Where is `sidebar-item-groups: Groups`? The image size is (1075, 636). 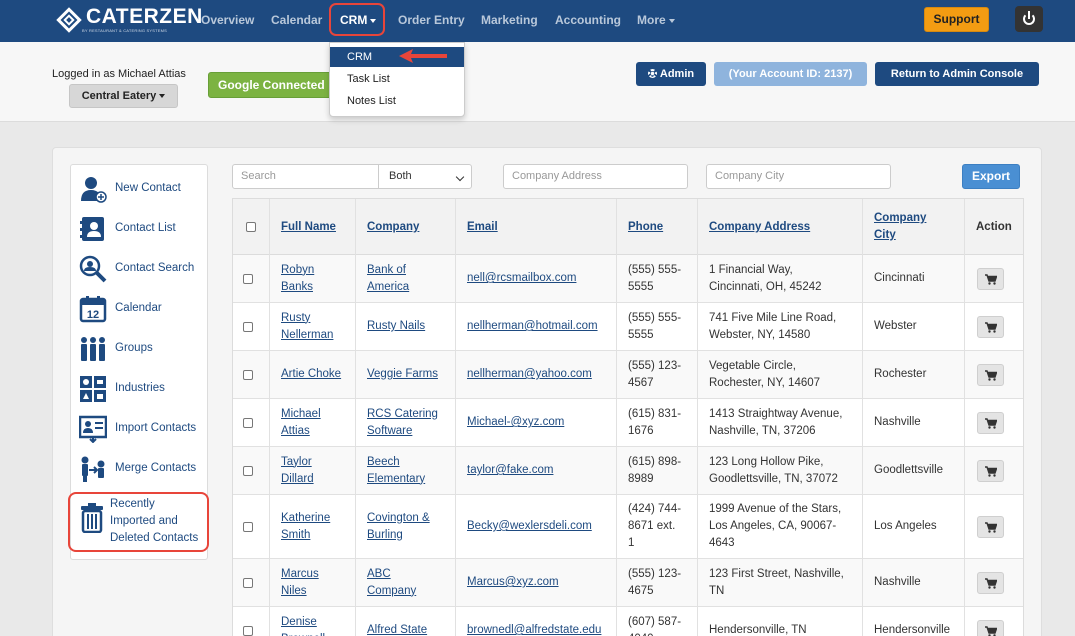
sidebar-item-groups: Groups is located at coordinates (140, 349).